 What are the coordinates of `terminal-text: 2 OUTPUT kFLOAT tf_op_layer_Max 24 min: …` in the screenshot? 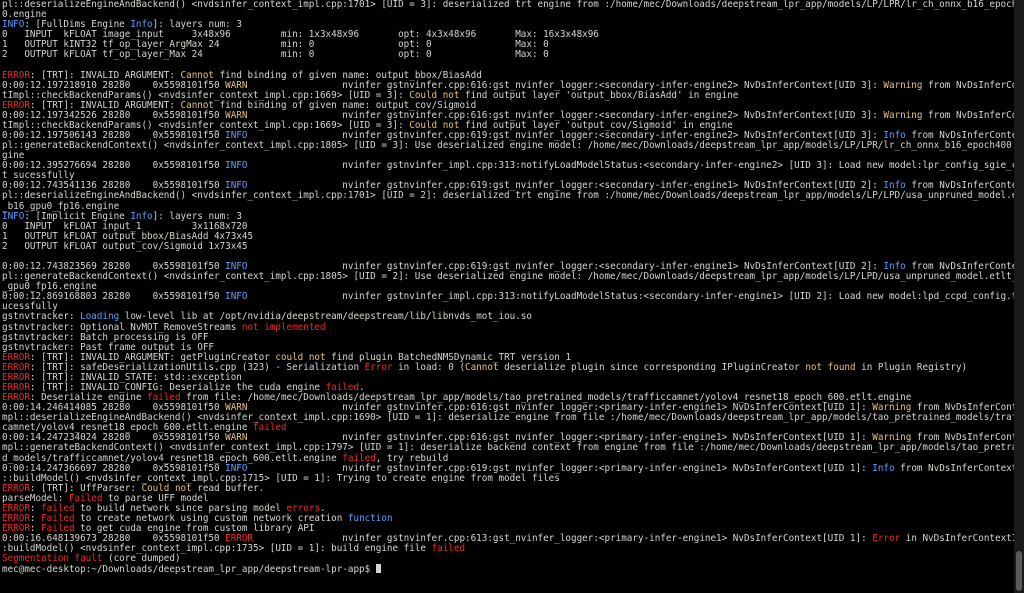 It's located at (275, 55).